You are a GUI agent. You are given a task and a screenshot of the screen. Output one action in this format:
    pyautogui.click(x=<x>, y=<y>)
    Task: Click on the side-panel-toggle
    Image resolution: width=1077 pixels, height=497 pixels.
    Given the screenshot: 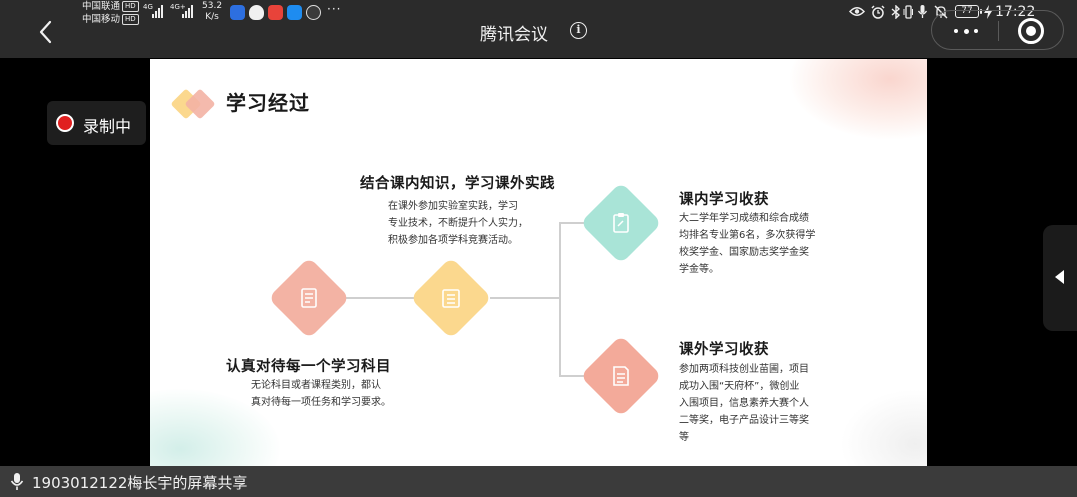 What is the action you would take?
    pyautogui.click(x=1060, y=278)
    